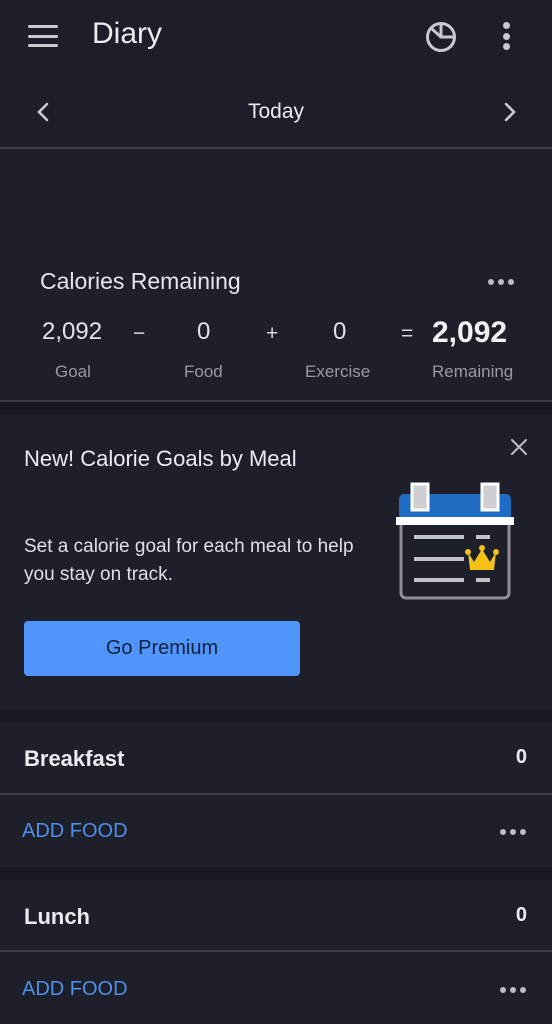 The width and height of the screenshot is (552, 1024). Describe the element at coordinates (521, 757) in the screenshot. I see `meal-calories-breakfast: 0` at that location.